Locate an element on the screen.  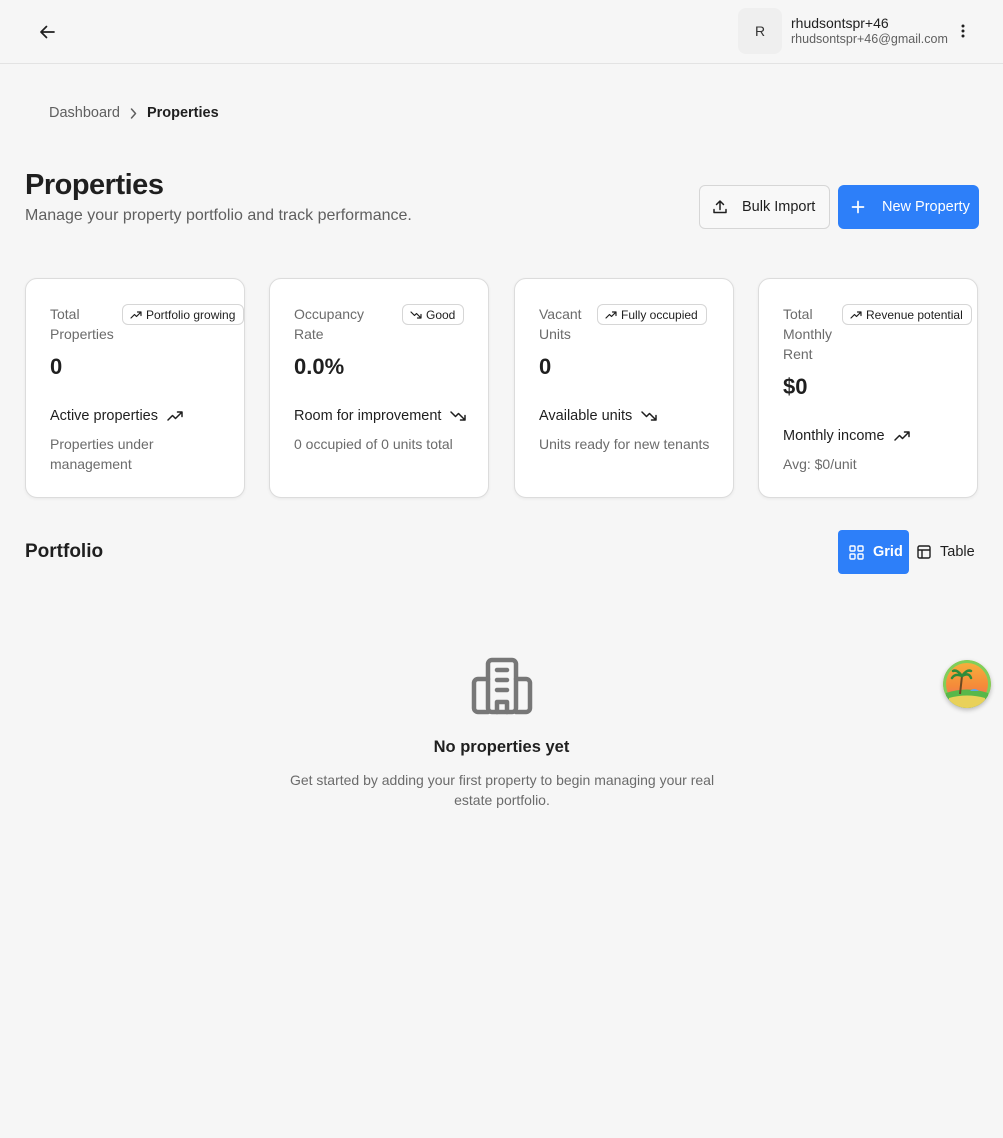
bulk-import-label: Bulk Import is located at coordinates (779, 207).